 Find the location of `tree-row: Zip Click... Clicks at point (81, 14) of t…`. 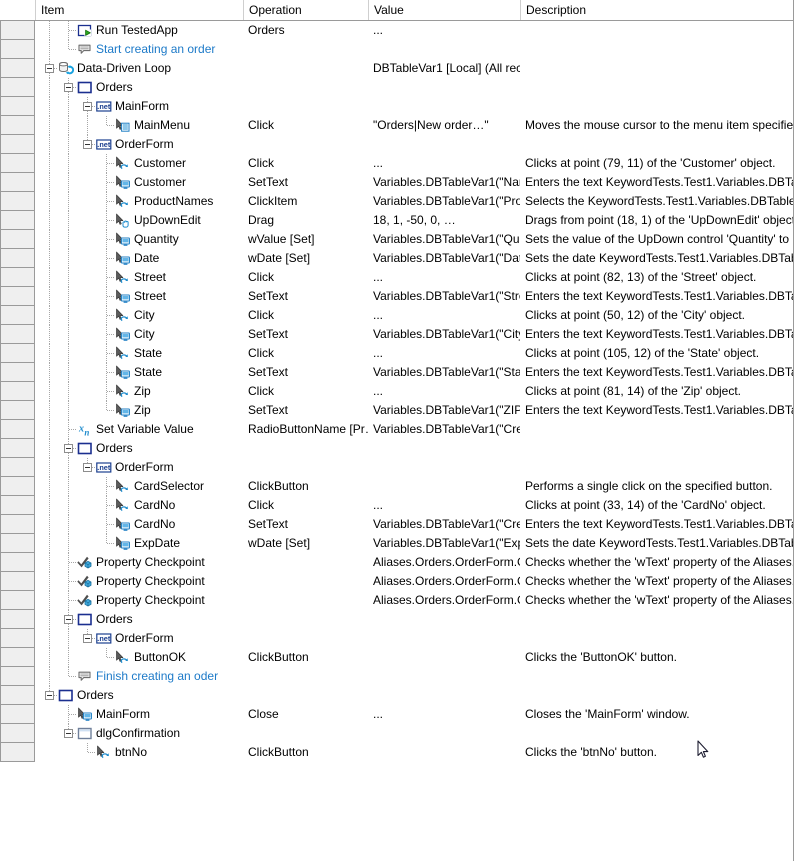

tree-row: Zip Click... Clicks at point (81, 14) of t… is located at coordinates (414, 391).